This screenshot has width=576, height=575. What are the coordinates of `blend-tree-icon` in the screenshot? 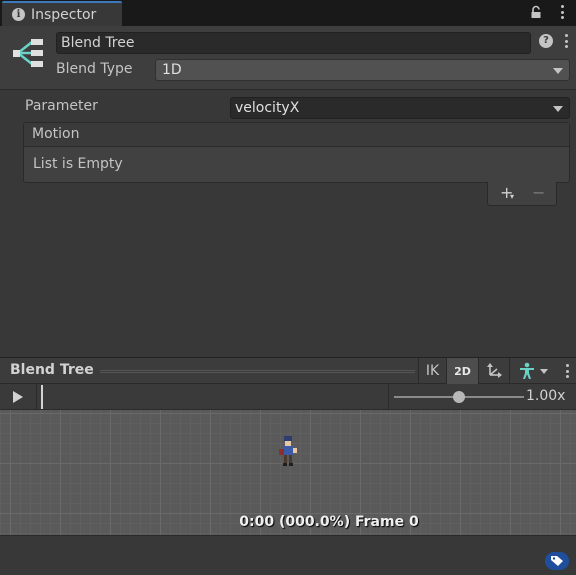 It's located at (28, 53).